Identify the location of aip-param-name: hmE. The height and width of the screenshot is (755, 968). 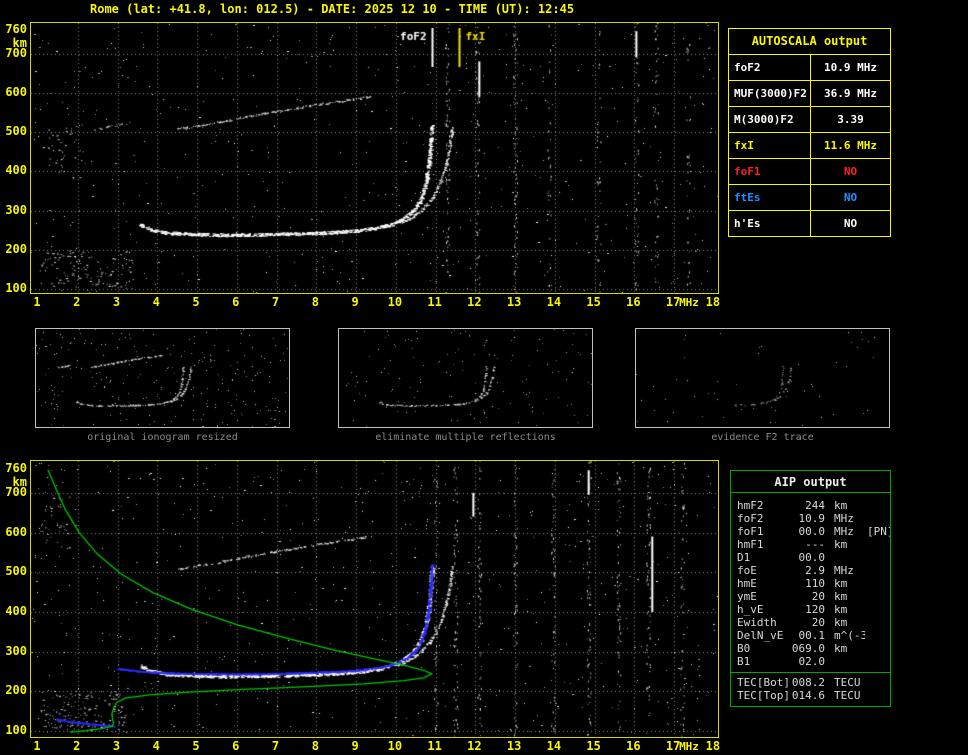
(747, 583).